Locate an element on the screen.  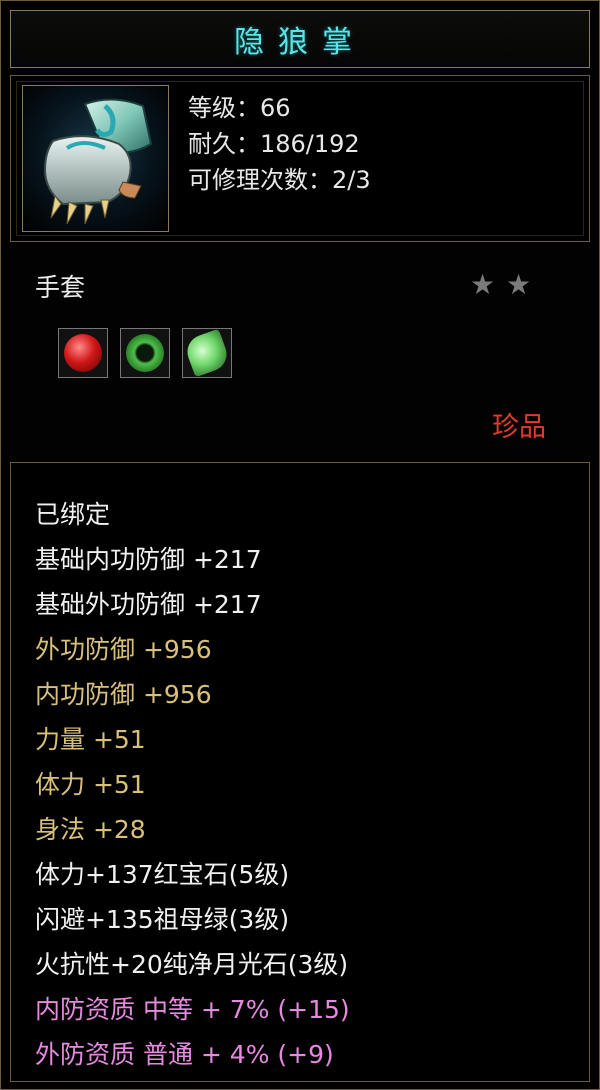
item-name: 隐狼掌 is located at coordinates (300, 42).